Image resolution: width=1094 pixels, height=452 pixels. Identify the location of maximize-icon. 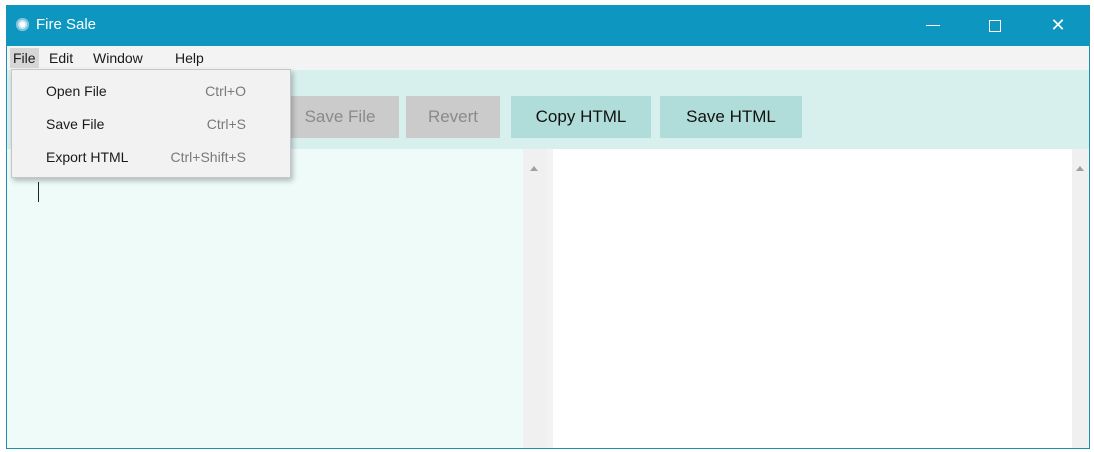
(995, 25).